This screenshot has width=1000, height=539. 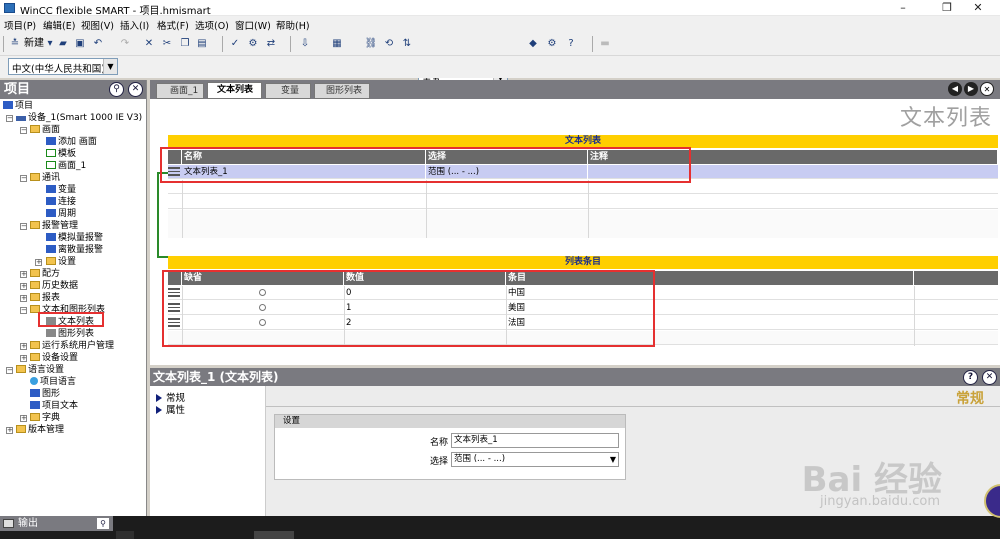 What do you see at coordinates (61, 202) in the screenshot?
I see `tree-item-connections: 连接` at bounding box center [61, 202].